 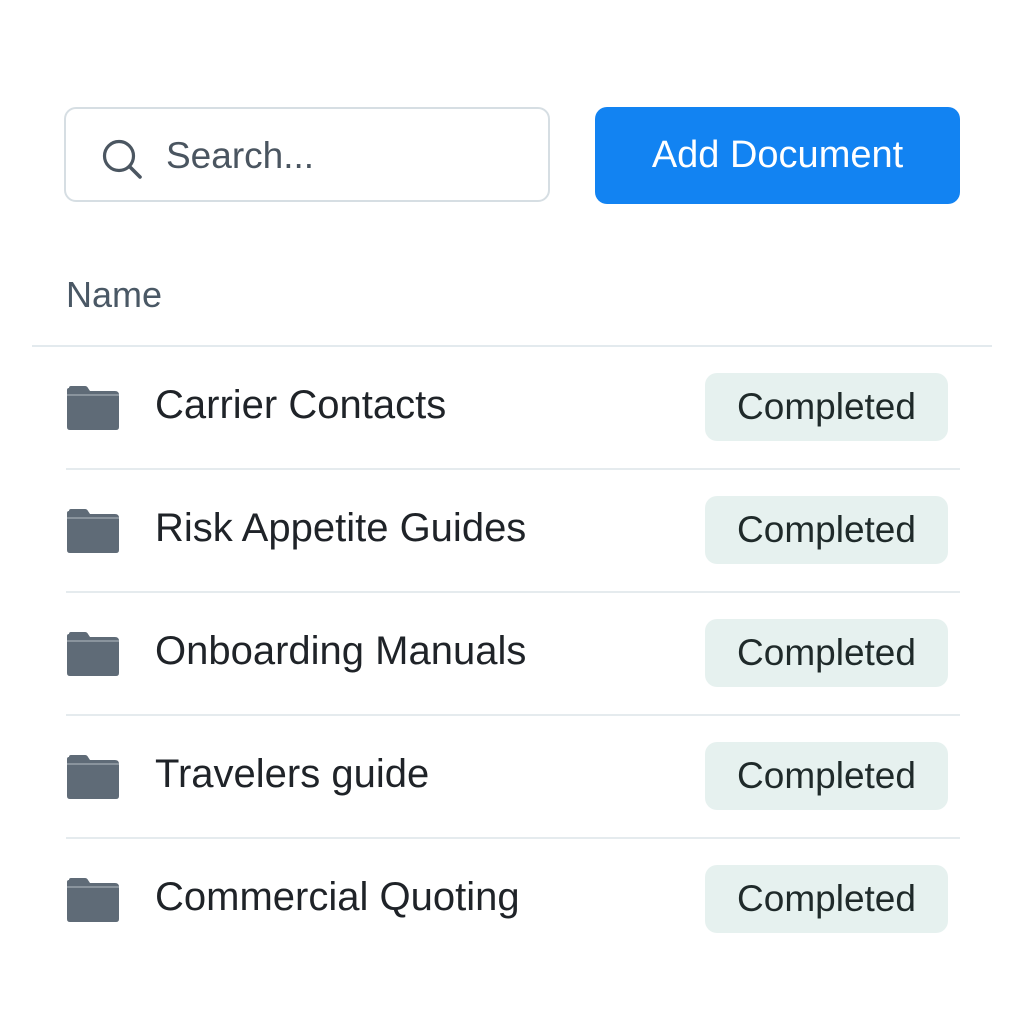 I want to click on document-name: Travelers guide, so click(x=292, y=774).